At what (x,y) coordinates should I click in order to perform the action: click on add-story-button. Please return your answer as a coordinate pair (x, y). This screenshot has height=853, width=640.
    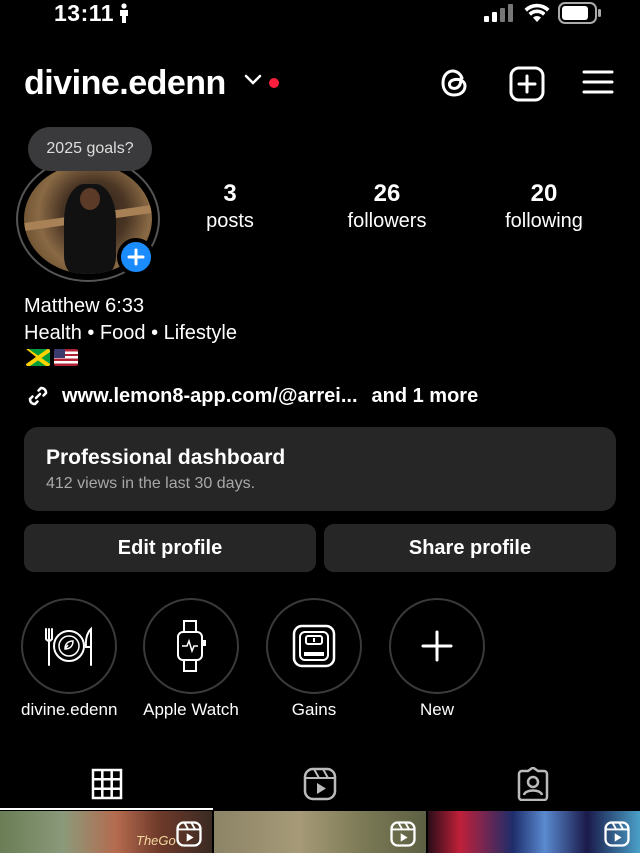
    Looking at the image, I should click on (136, 257).